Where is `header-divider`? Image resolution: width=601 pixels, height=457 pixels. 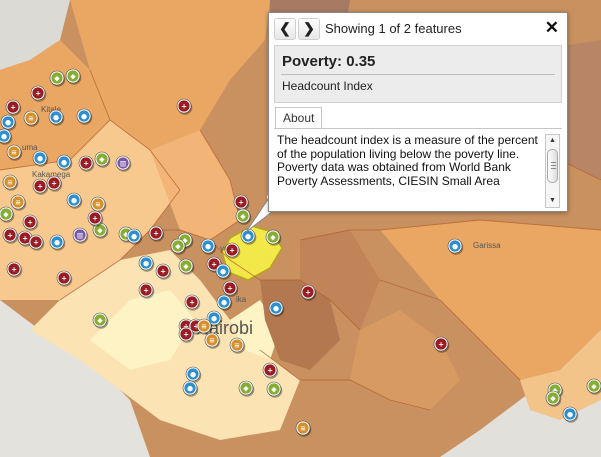
header-divider is located at coordinates (418, 74).